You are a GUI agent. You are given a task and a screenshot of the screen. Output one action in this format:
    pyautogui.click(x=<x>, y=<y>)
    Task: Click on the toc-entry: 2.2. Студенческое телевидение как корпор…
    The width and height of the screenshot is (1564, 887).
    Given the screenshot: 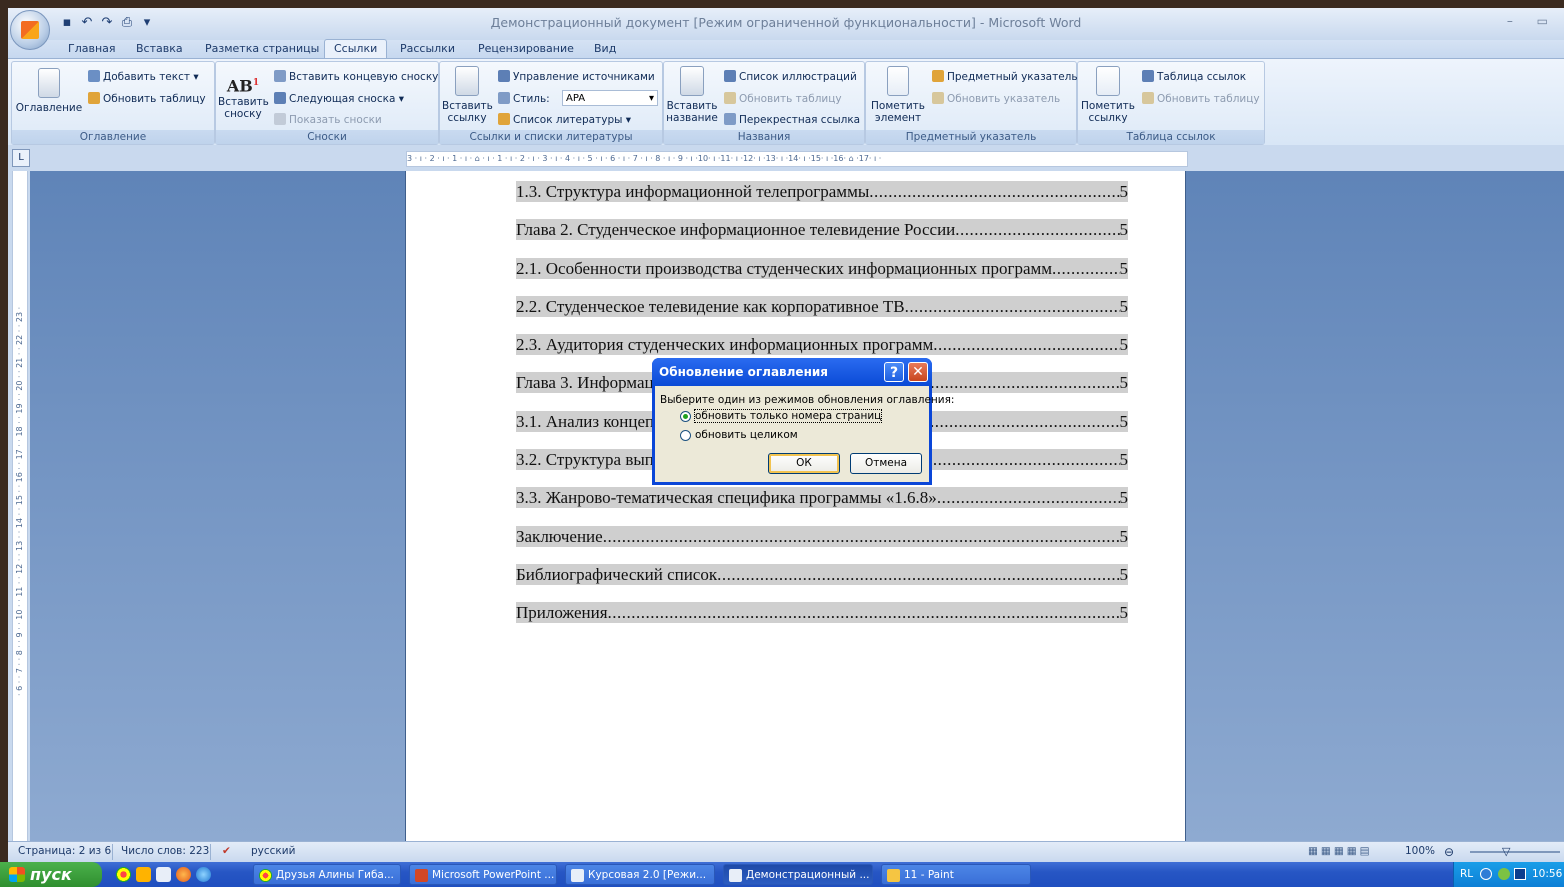 What is the action you would take?
    pyautogui.click(x=822, y=306)
    